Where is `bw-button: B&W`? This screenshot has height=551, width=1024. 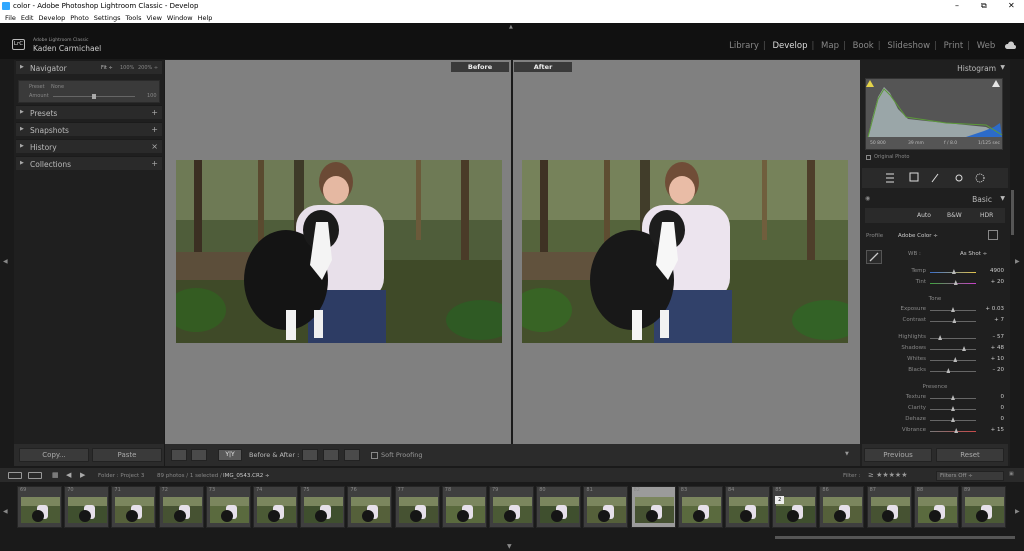 bw-button: B&W is located at coordinates (954, 215).